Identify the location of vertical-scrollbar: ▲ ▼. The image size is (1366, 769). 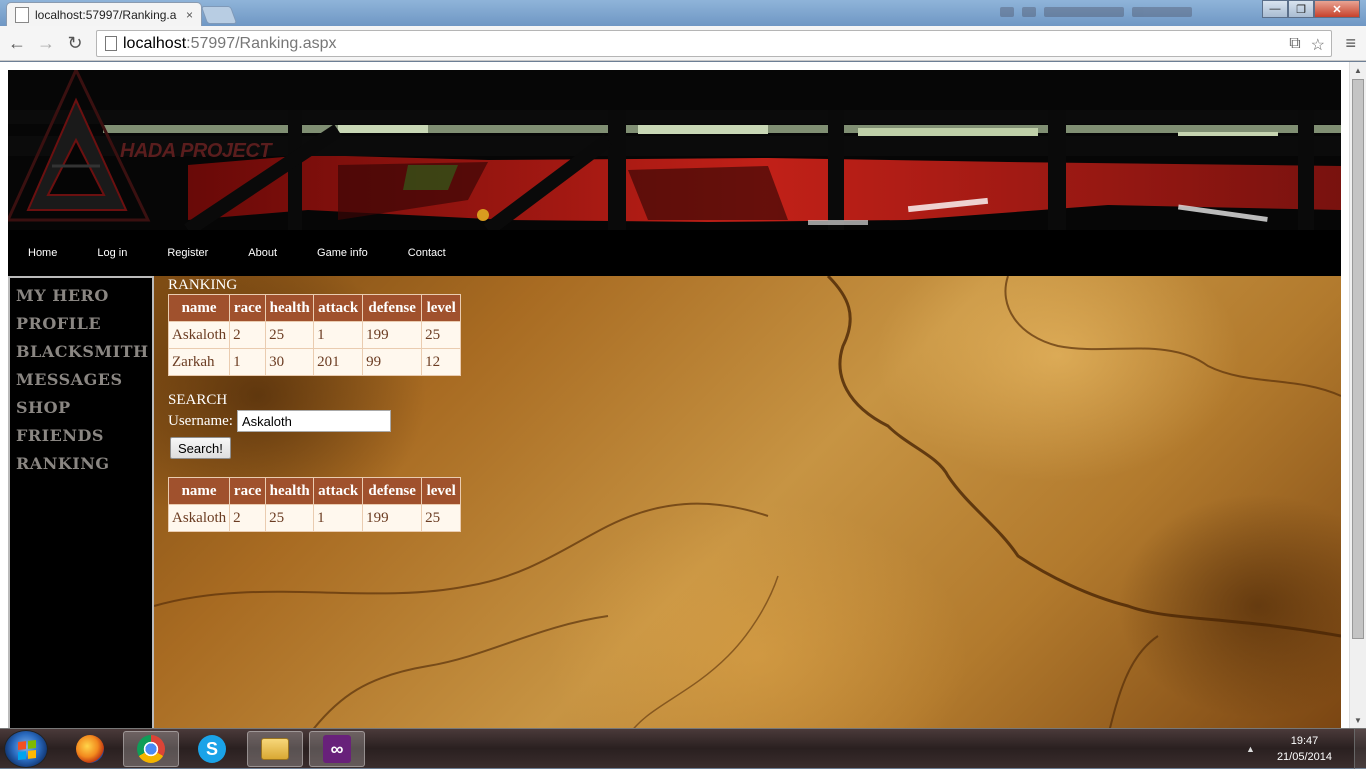
(1357, 395).